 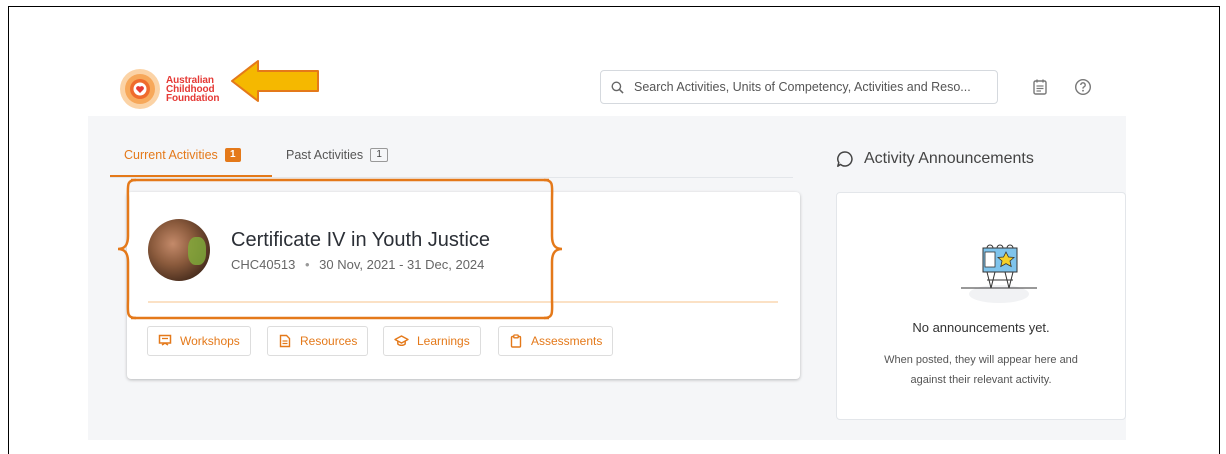 What do you see at coordinates (340, 249) in the screenshot?
I see `annotation-box-lines` at bounding box center [340, 249].